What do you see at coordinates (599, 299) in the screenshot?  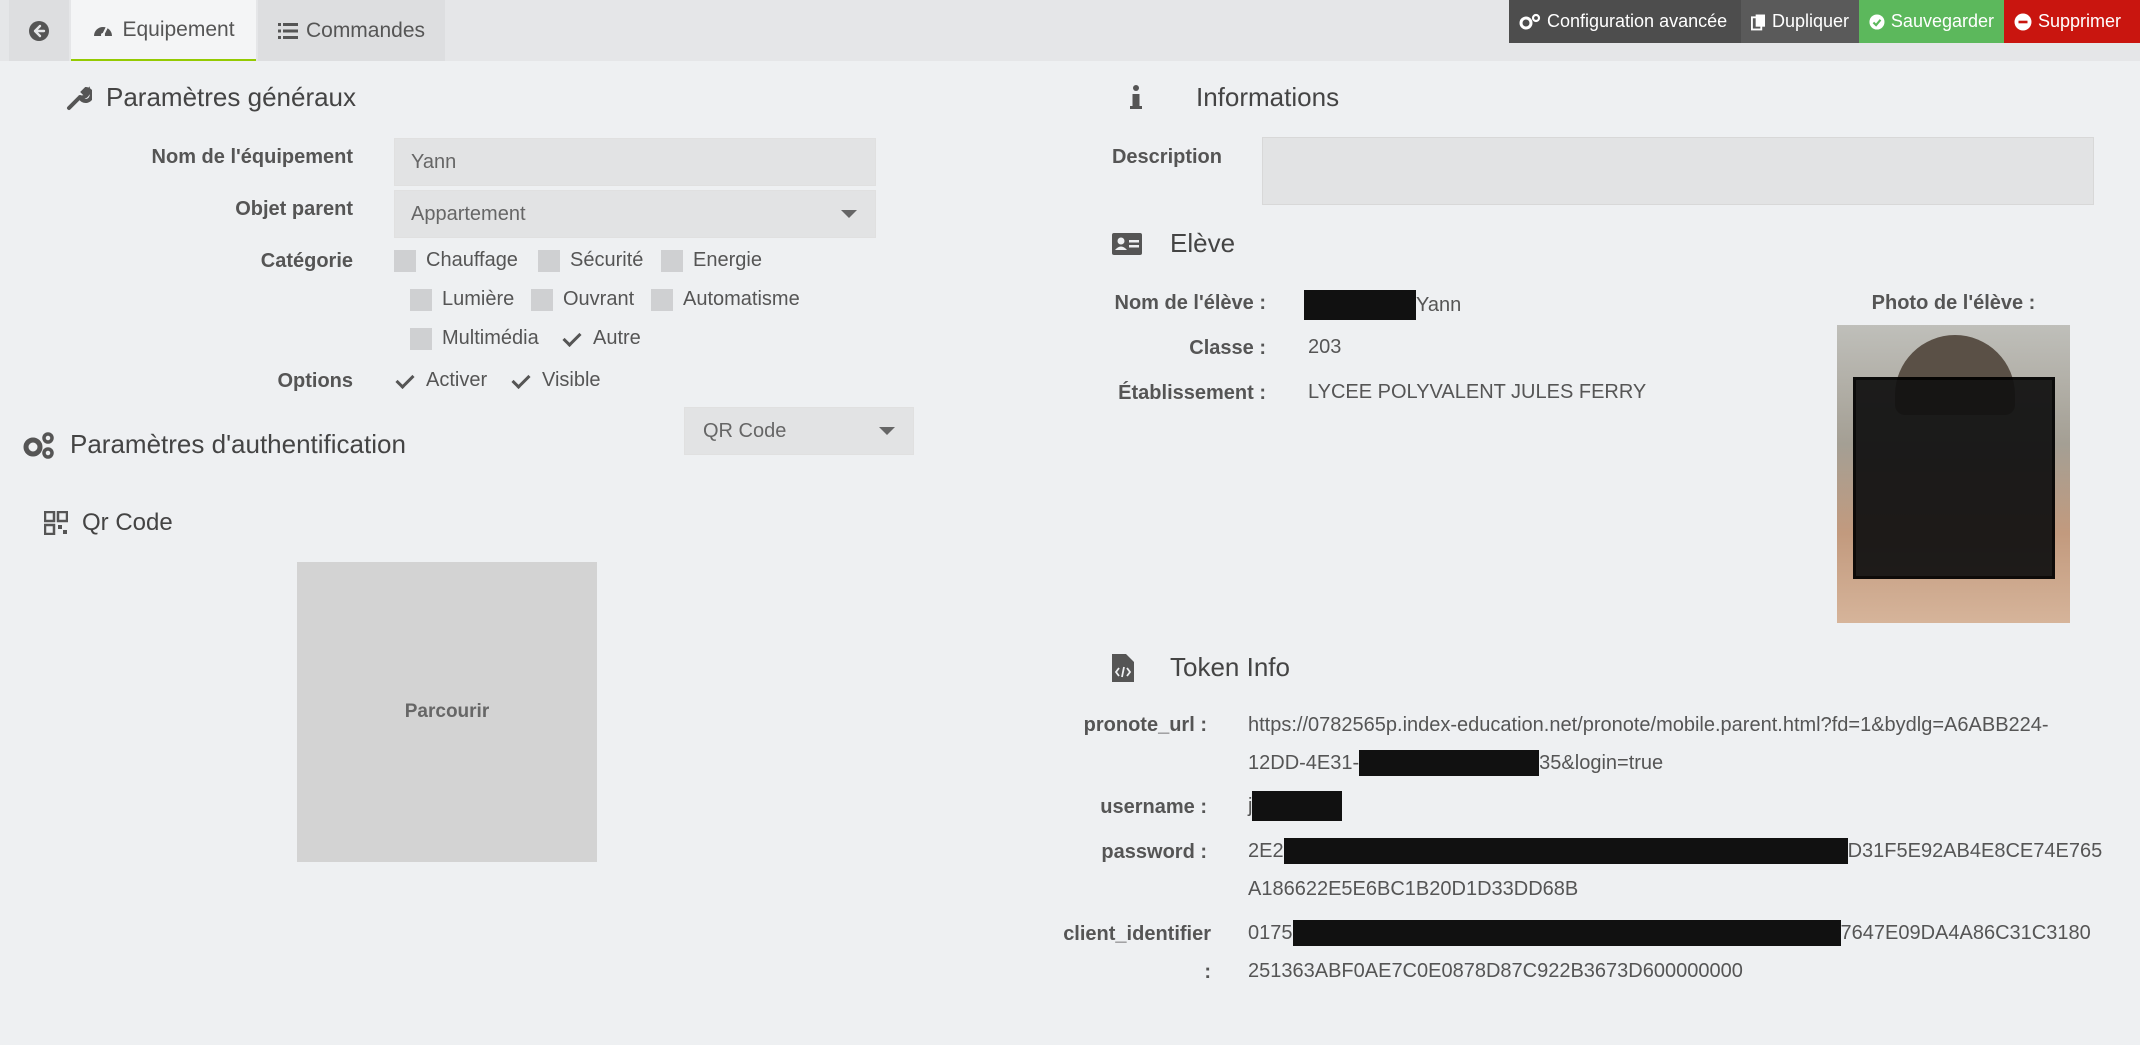 I see `category-label-text: Ouvrant` at bounding box center [599, 299].